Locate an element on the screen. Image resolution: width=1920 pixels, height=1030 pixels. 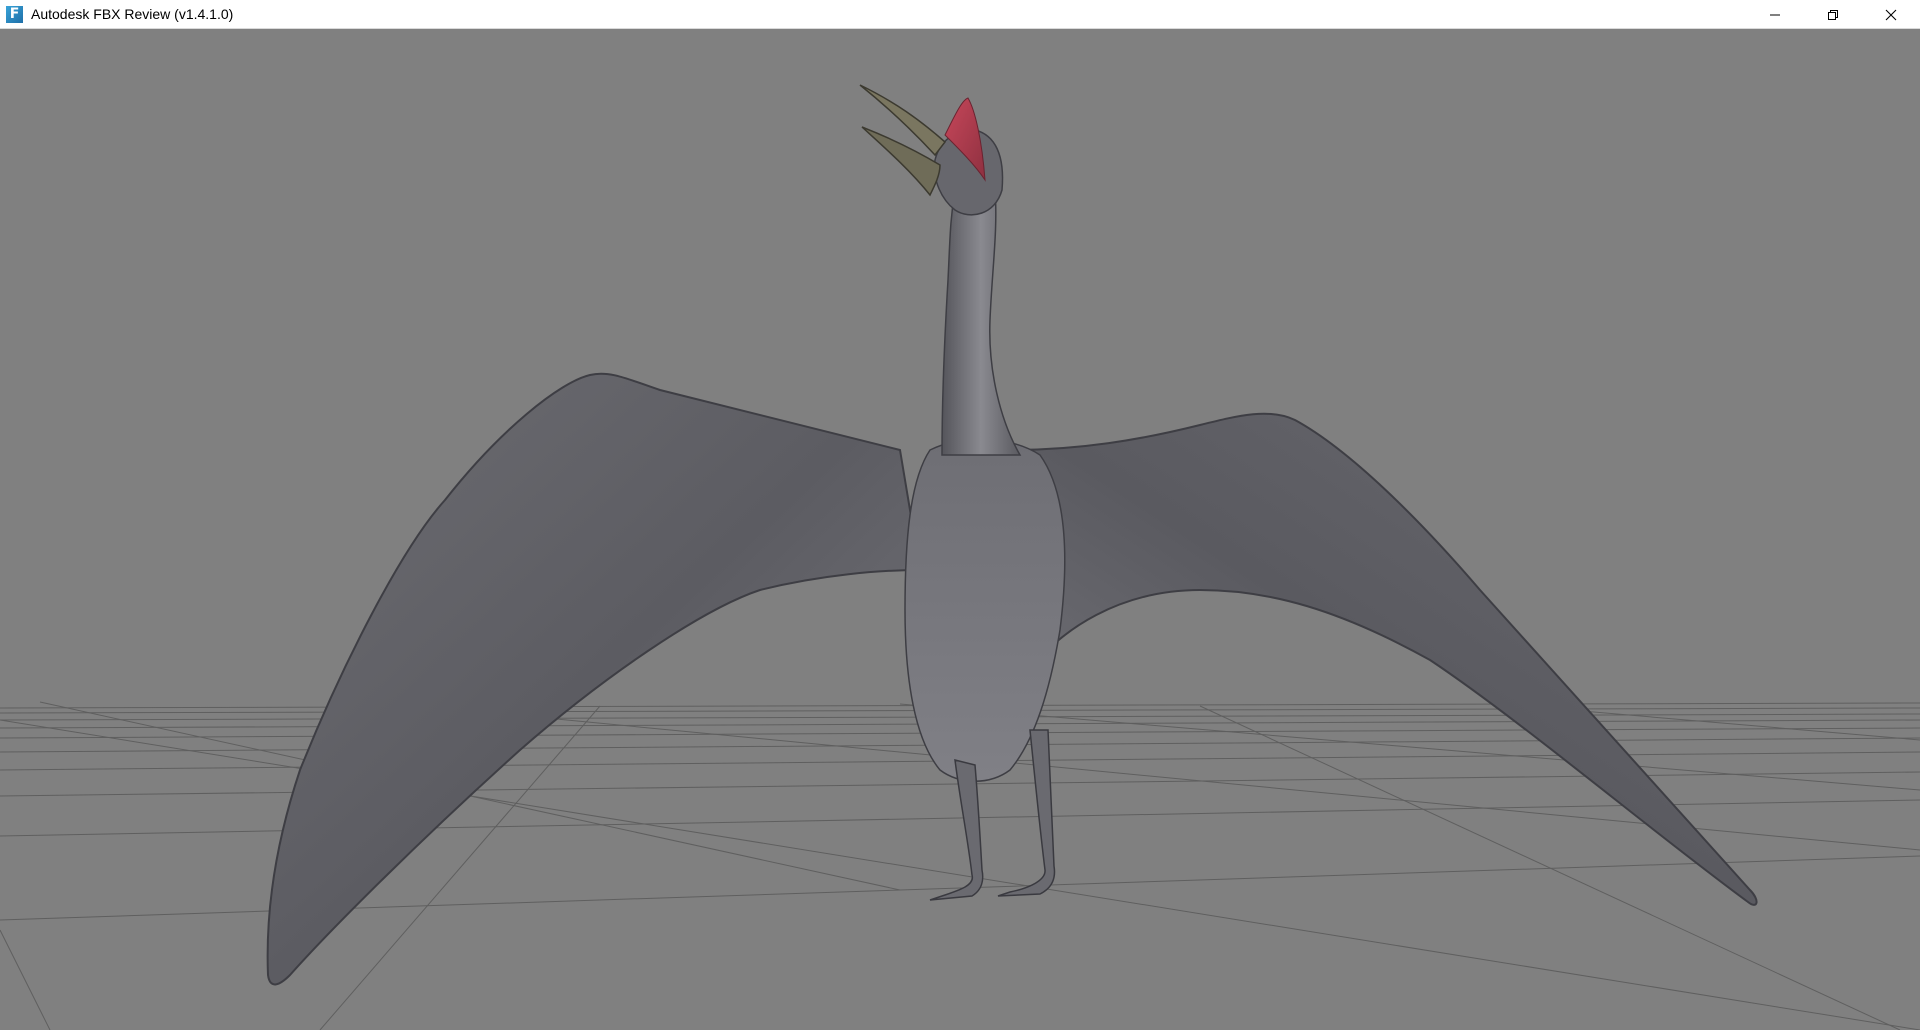
close-icon is located at coordinates (1891, 14).